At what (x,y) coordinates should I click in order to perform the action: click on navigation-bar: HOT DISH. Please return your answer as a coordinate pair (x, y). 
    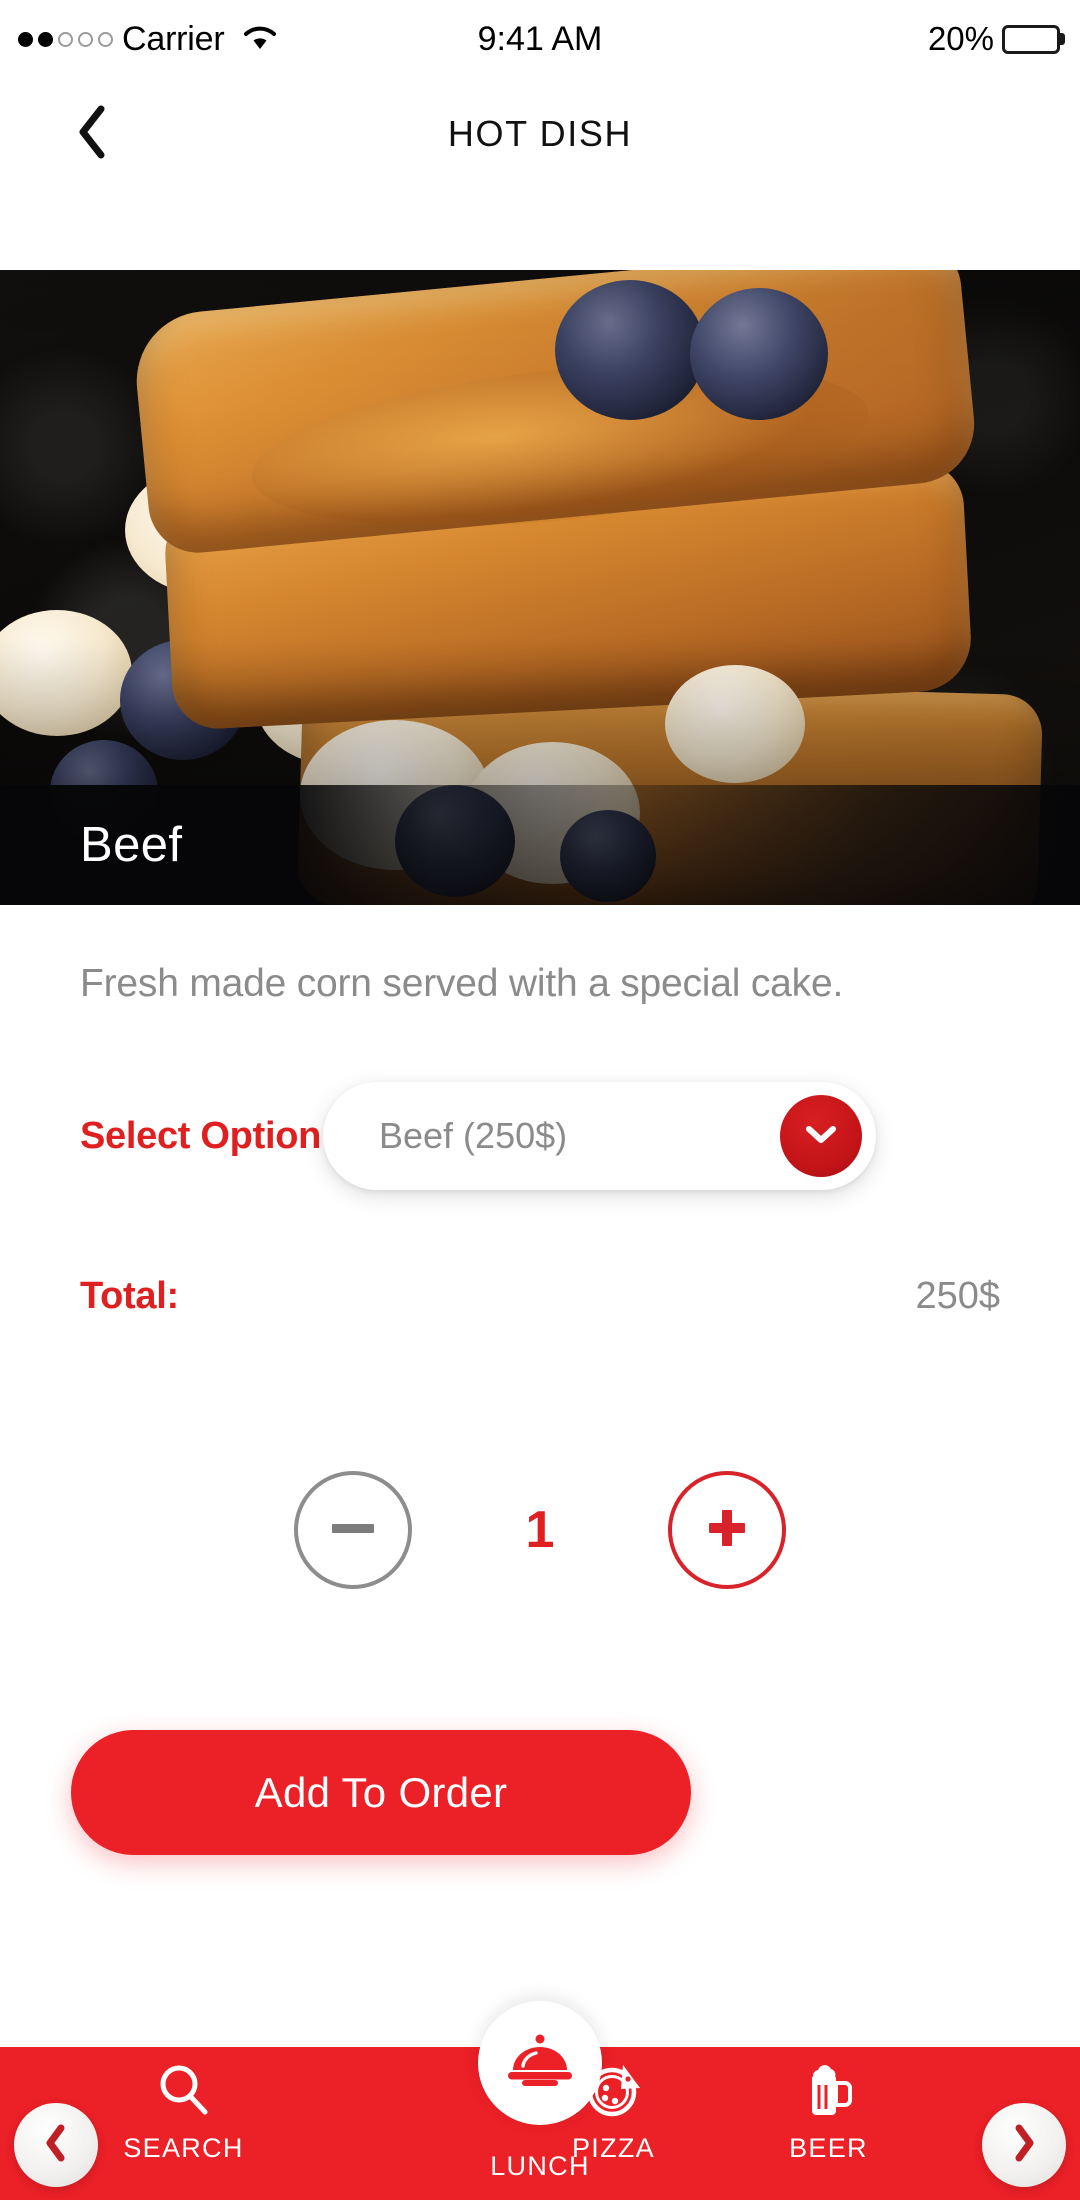
    Looking at the image, I should click on (540, 134).